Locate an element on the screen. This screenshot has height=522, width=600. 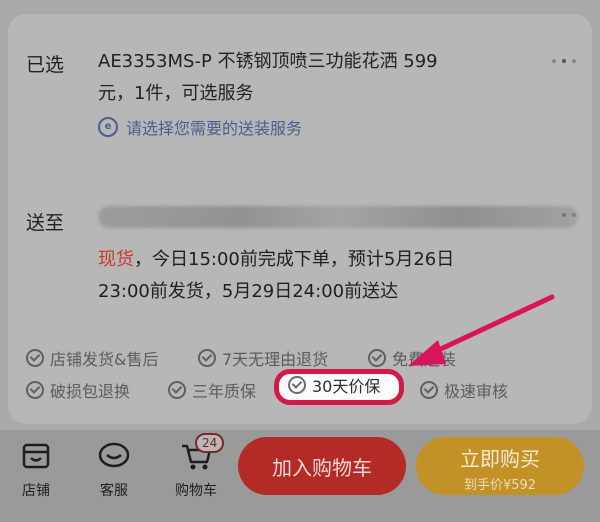
service-tag: 店铺发货&售后 is located at coordinates (92, 358).